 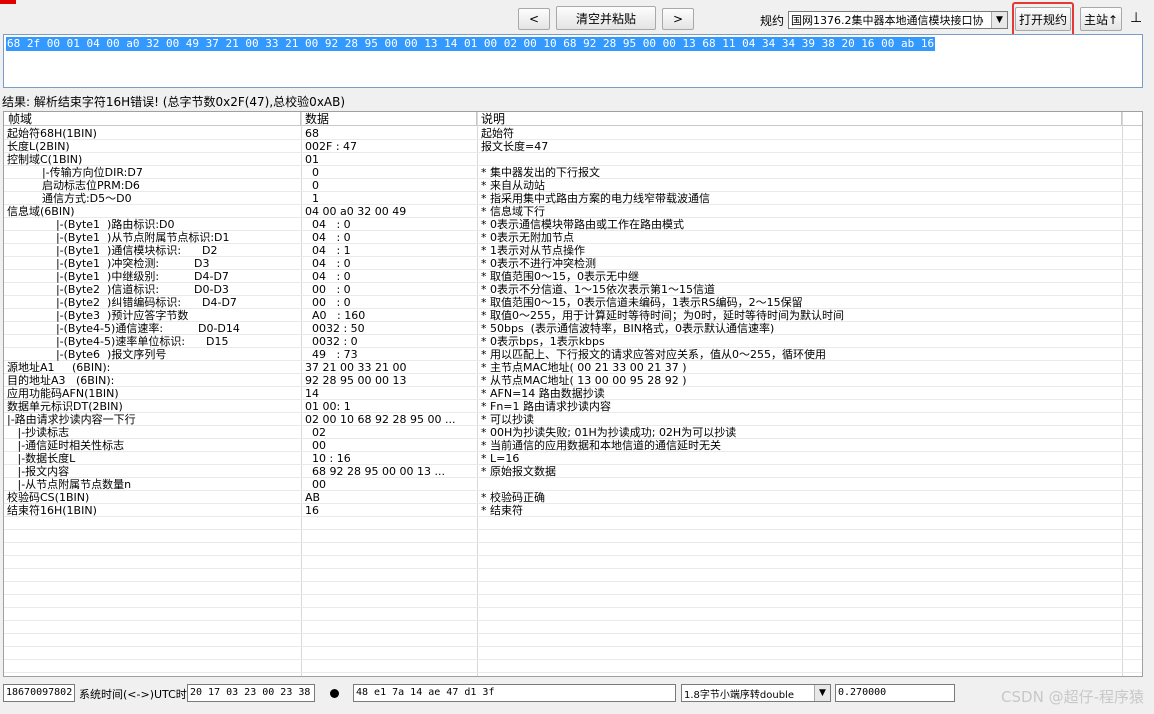 I want to click on cell-description: * 0表示通信模块带路由或工作在路由模式, so click(x=582, y=224).